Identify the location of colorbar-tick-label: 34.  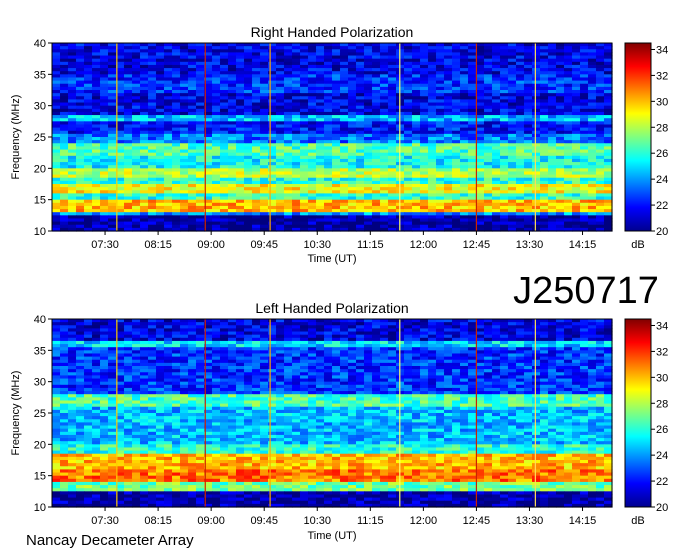
(662, 50).